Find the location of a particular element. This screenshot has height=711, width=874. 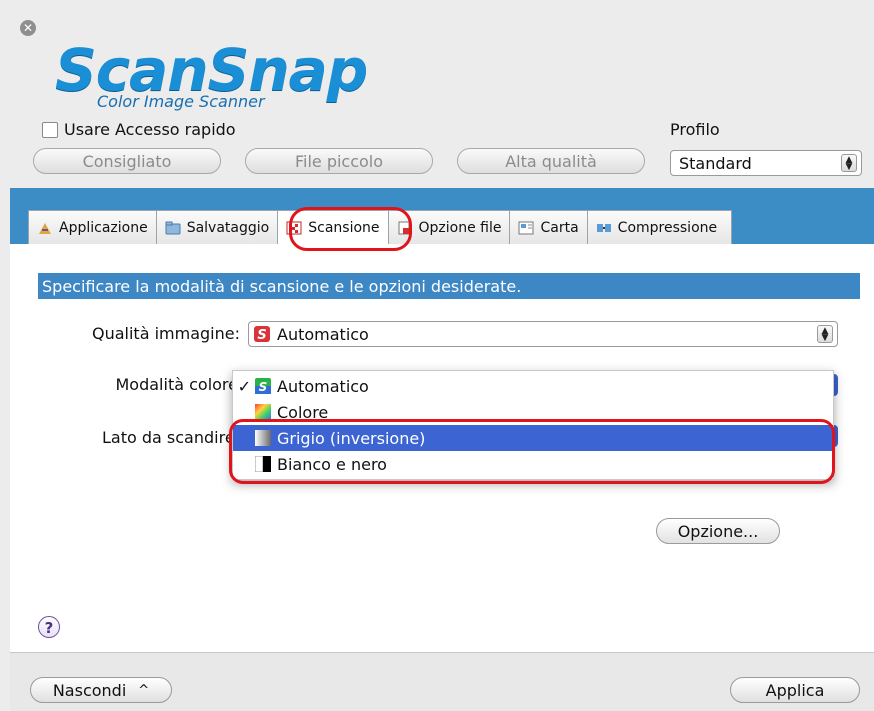

quick-access-row: Usare Accesso rapido is located at coordinates (139, 129).